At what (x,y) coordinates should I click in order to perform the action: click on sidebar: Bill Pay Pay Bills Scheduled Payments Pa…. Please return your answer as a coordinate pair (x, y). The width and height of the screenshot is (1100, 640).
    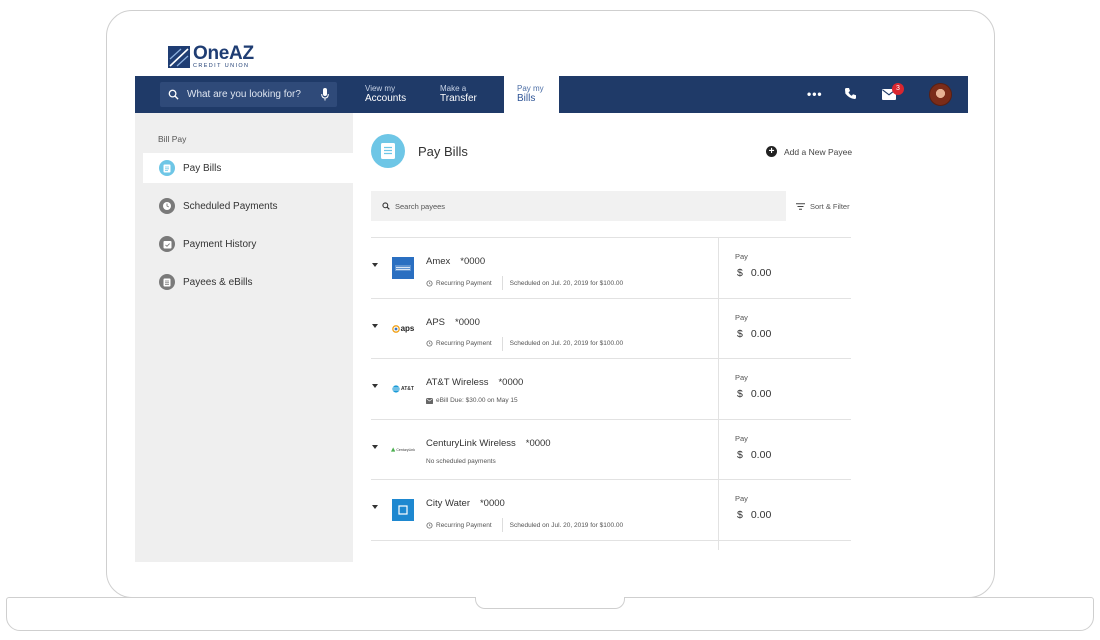
    Looking at the image, I should click on (244, 337).